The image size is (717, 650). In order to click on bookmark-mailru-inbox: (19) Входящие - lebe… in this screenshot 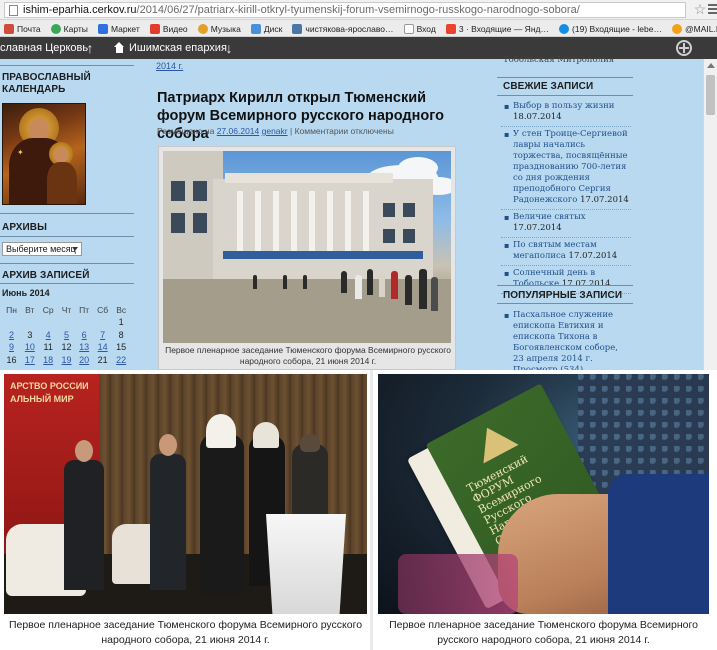, I will do `click(610, 28)`.